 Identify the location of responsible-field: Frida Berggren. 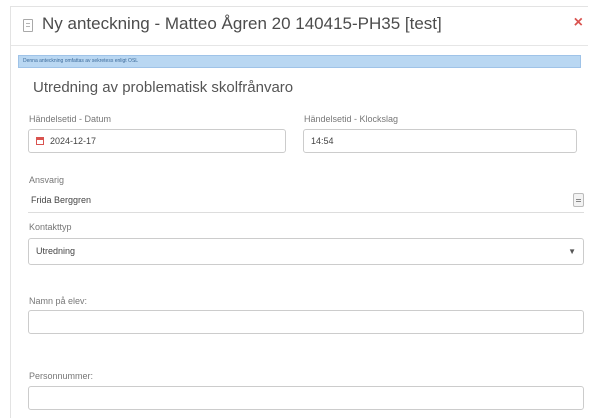
(306, 201).